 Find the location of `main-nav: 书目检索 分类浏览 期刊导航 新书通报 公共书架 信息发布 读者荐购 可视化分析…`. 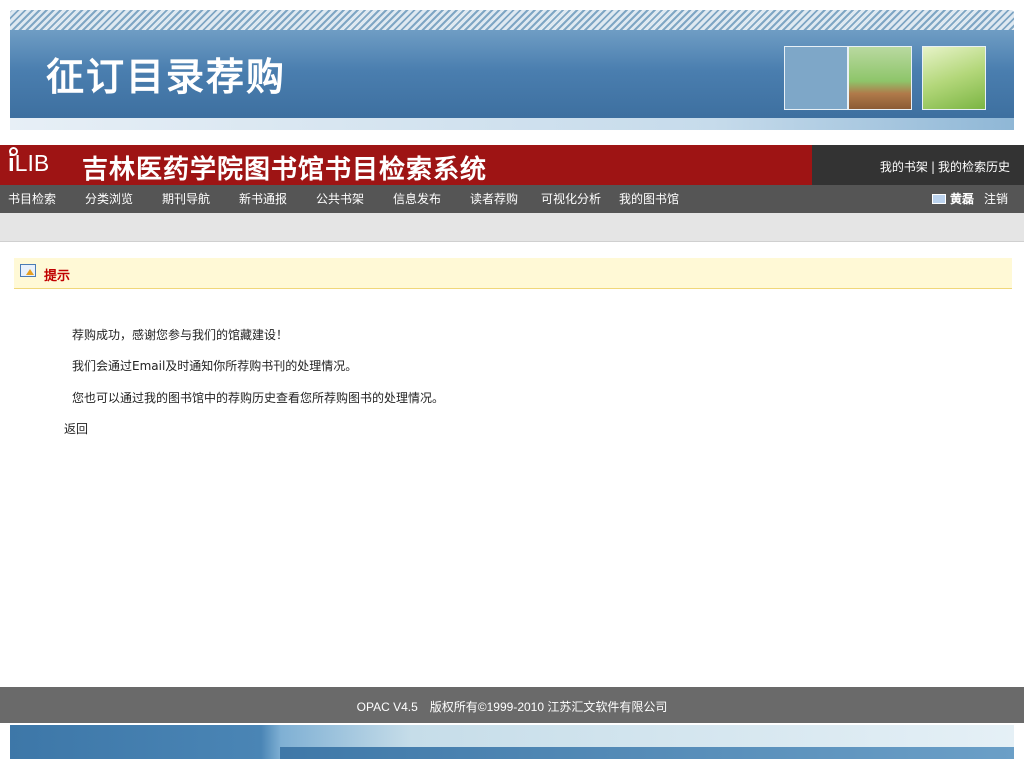

main-nav: 书目检索 分类浏览 期刊导航 新书通报 公共书架 信息发布 读者荐购 可视化分析… is located at coordinates (512, 199).